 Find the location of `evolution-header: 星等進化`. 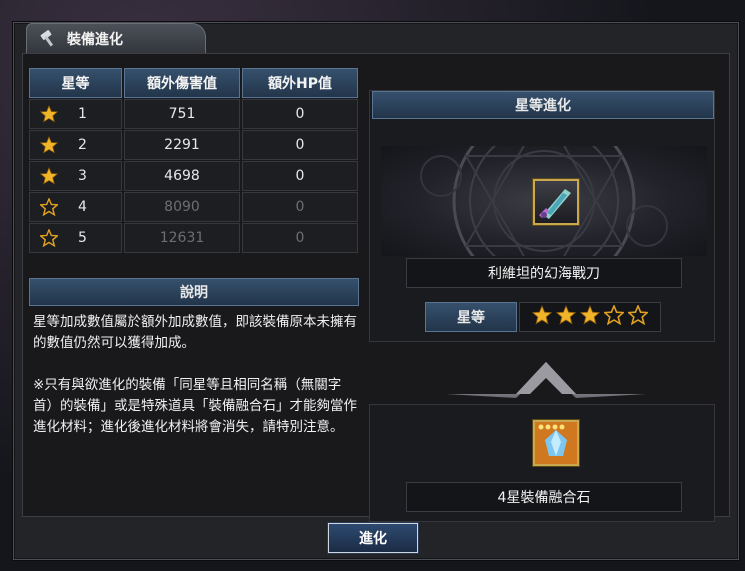

evolution-header: 星等進化 is located at coordinates (543, 105).